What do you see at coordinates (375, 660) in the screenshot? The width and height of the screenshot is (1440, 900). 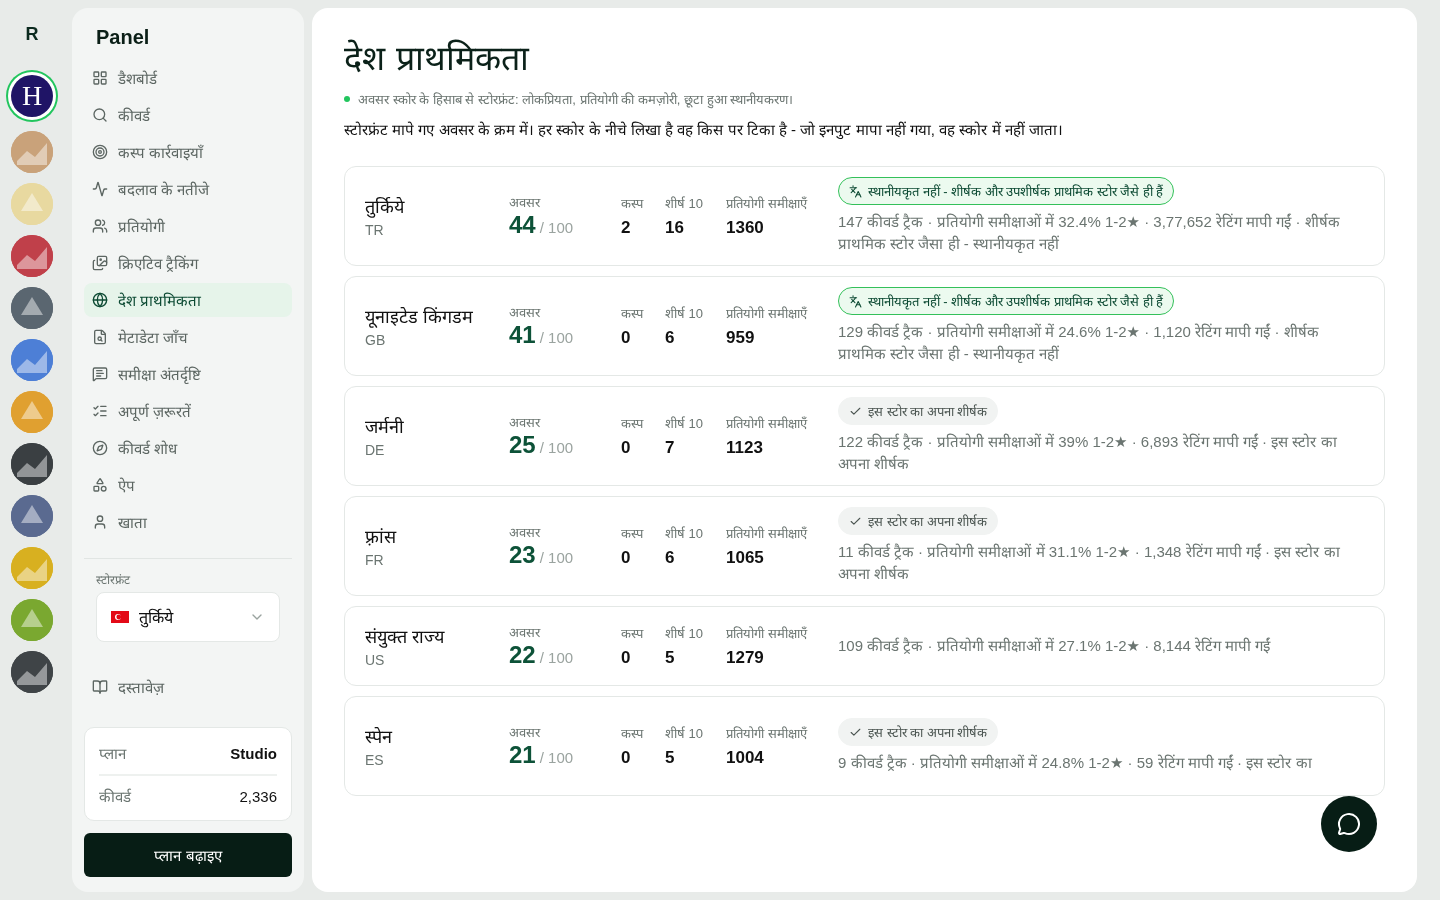 I see `country-code: US` at bounding box center [375, 660].